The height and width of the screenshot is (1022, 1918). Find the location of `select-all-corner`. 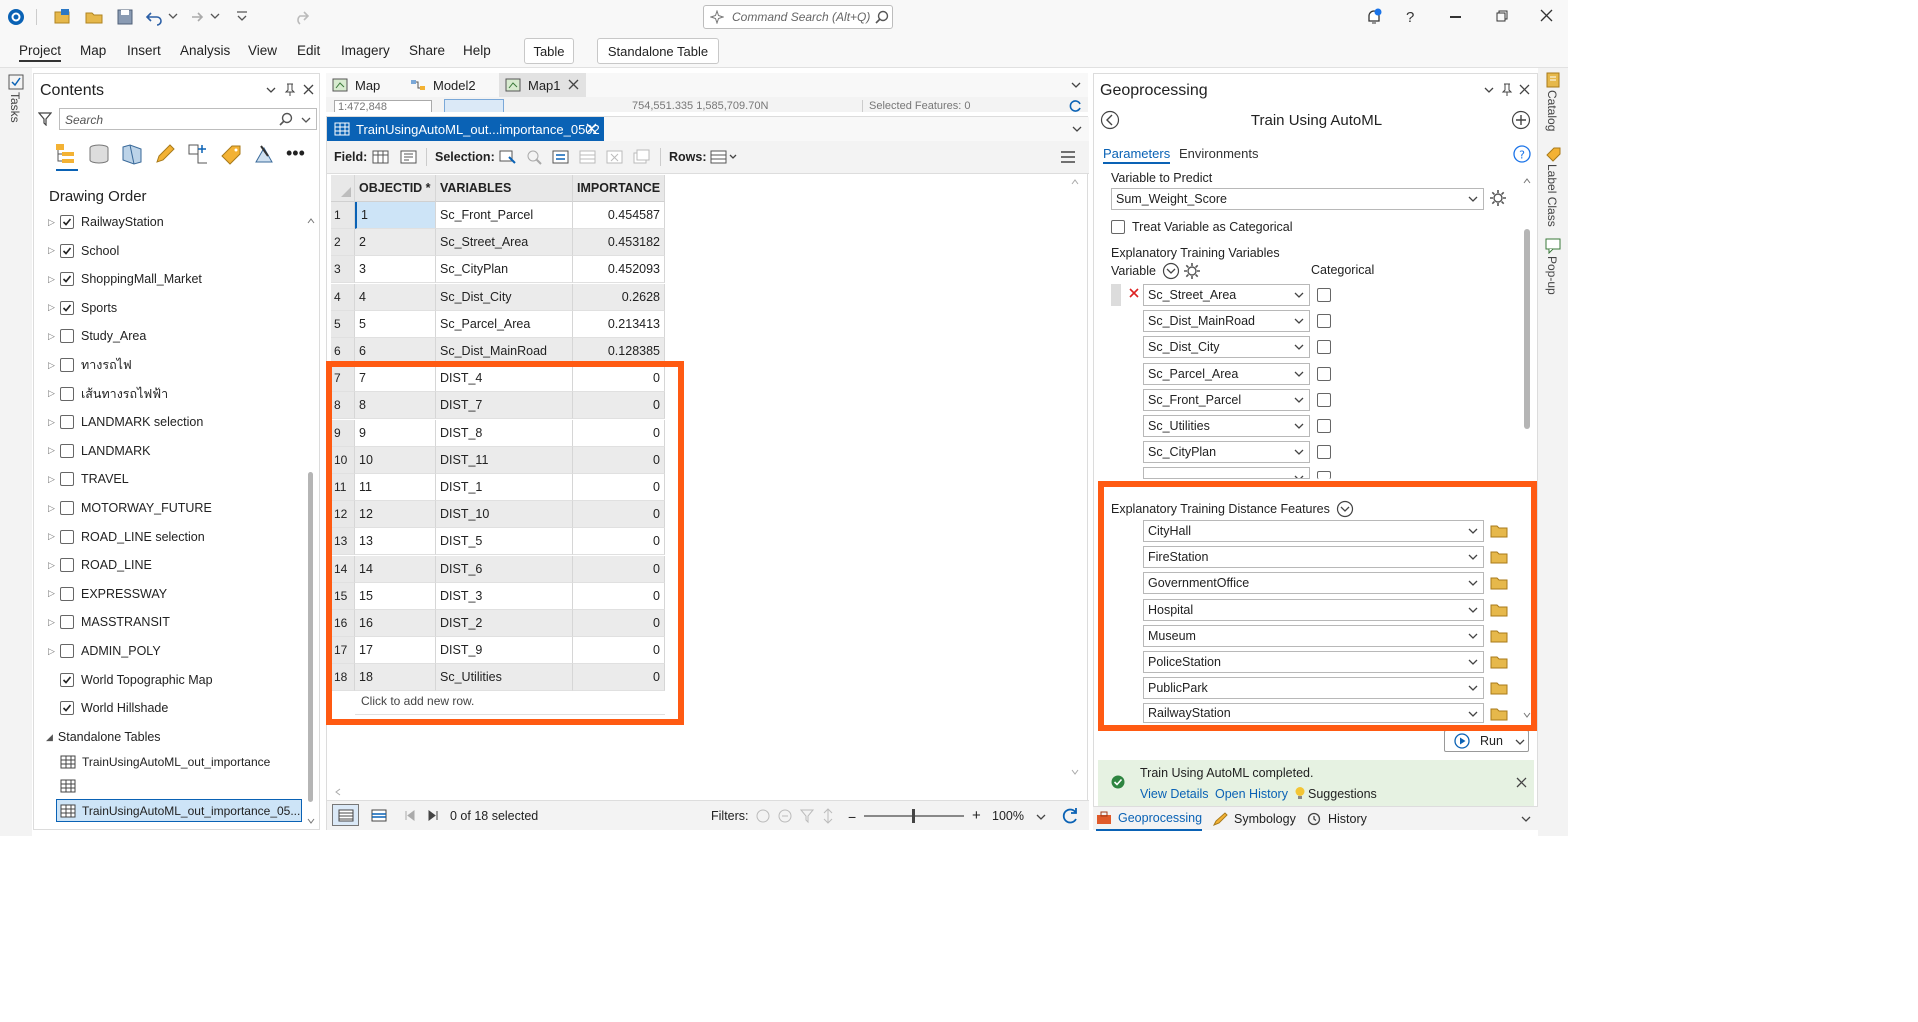

select-all-corner is located at coordinates (343, 188).